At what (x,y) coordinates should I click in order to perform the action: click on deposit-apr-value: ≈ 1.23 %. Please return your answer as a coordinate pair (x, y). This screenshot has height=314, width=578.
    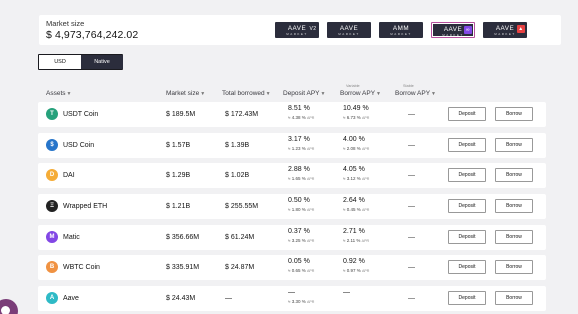
    Looking at the image, I should click on (297, 148).